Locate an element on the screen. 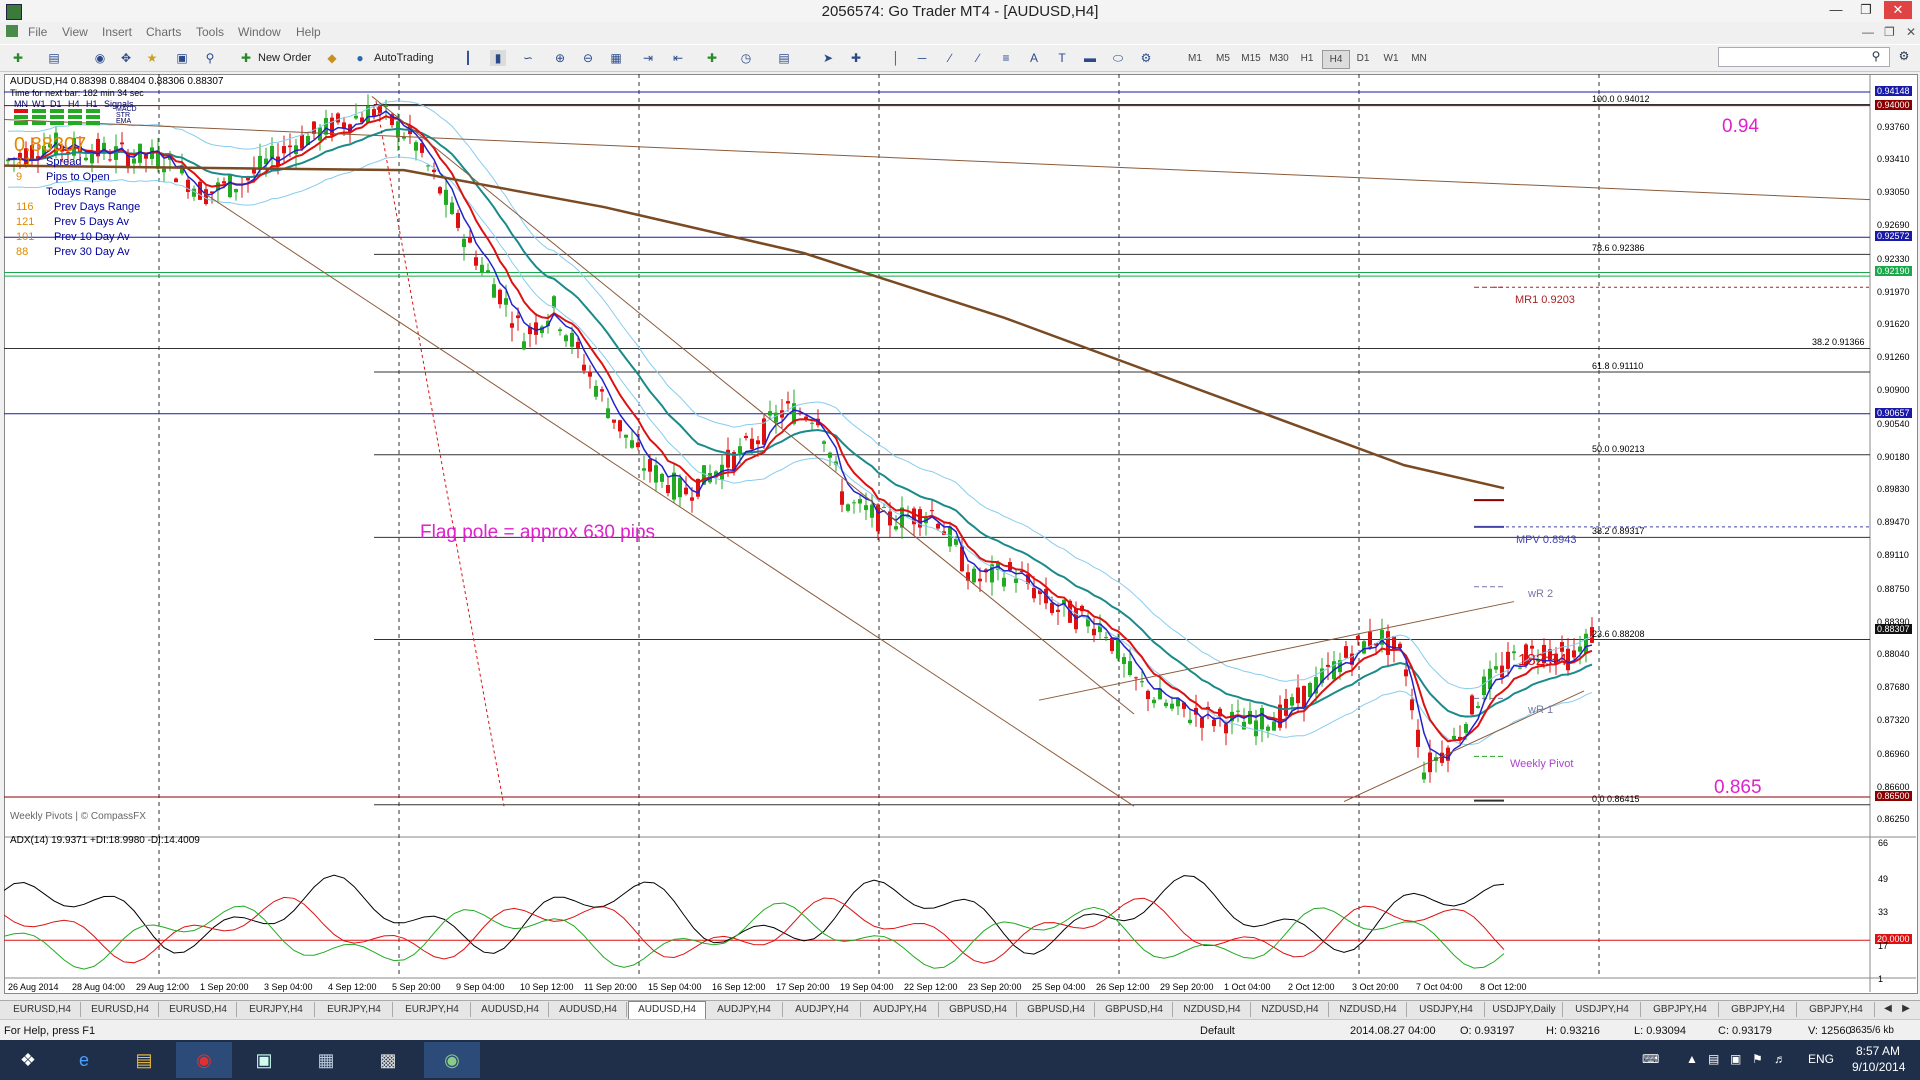 The image size is (1920, 1080). zoom-out-icon: ⊖ is located at coordinates (588, 58).